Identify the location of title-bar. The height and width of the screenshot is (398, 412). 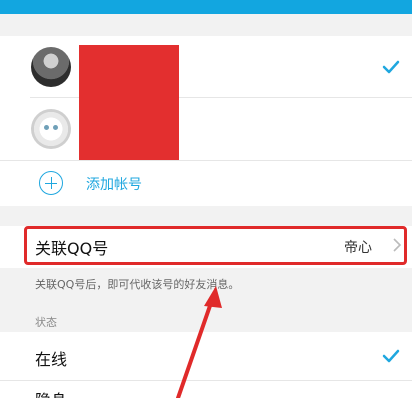
(206, 7).